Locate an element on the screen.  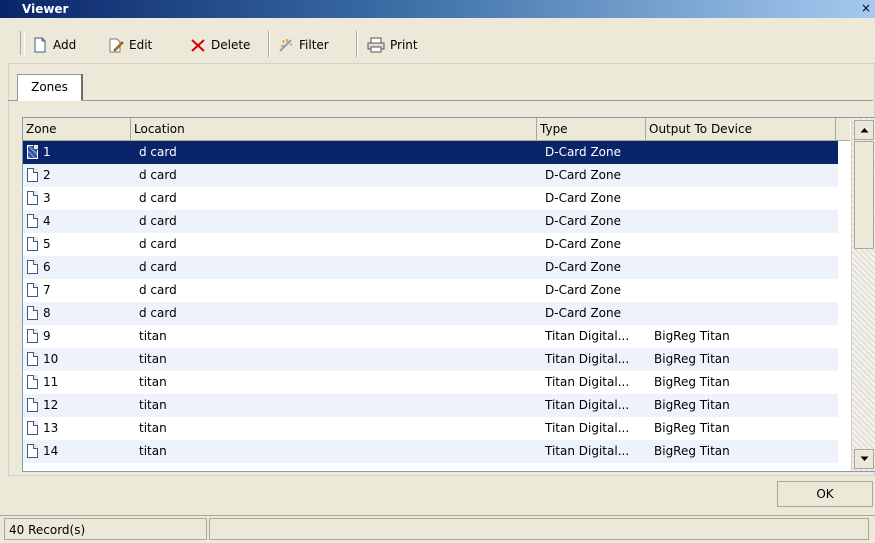
scroll-up-icon is located at coordinates (864, 130).